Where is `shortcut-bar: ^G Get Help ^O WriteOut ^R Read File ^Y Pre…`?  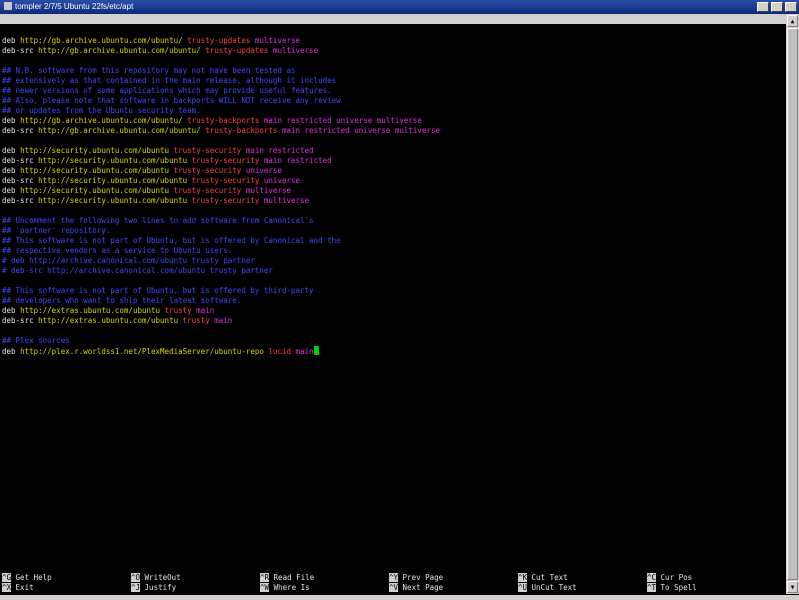
shortcut-bar: ^G Get Help ^O WriteOut ^R Read File ^Y Pre… is located at coordinates (393, 584).